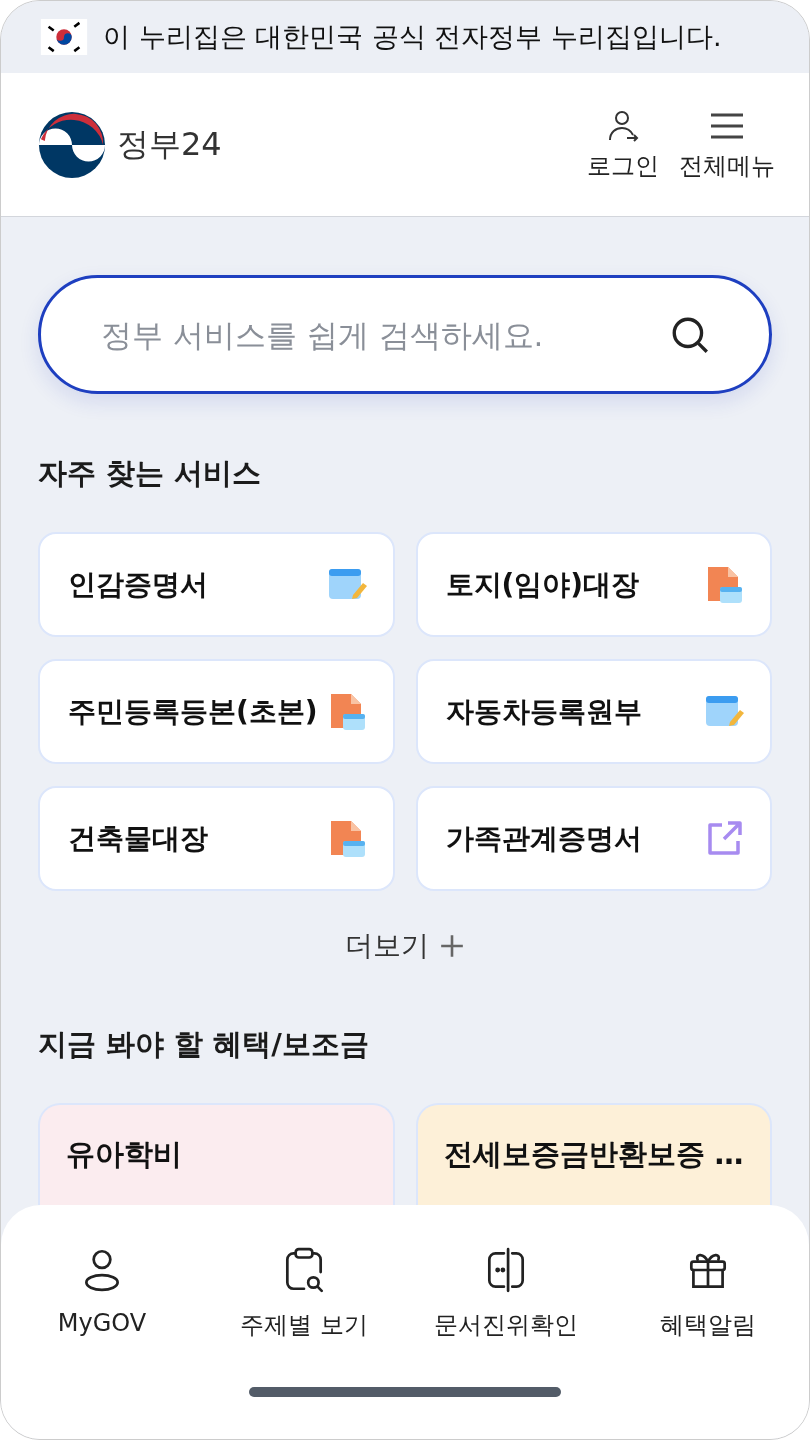  Describe the element at coordinates (623, 144) in the screenshot. I see `login-button: 로그인` at that location.